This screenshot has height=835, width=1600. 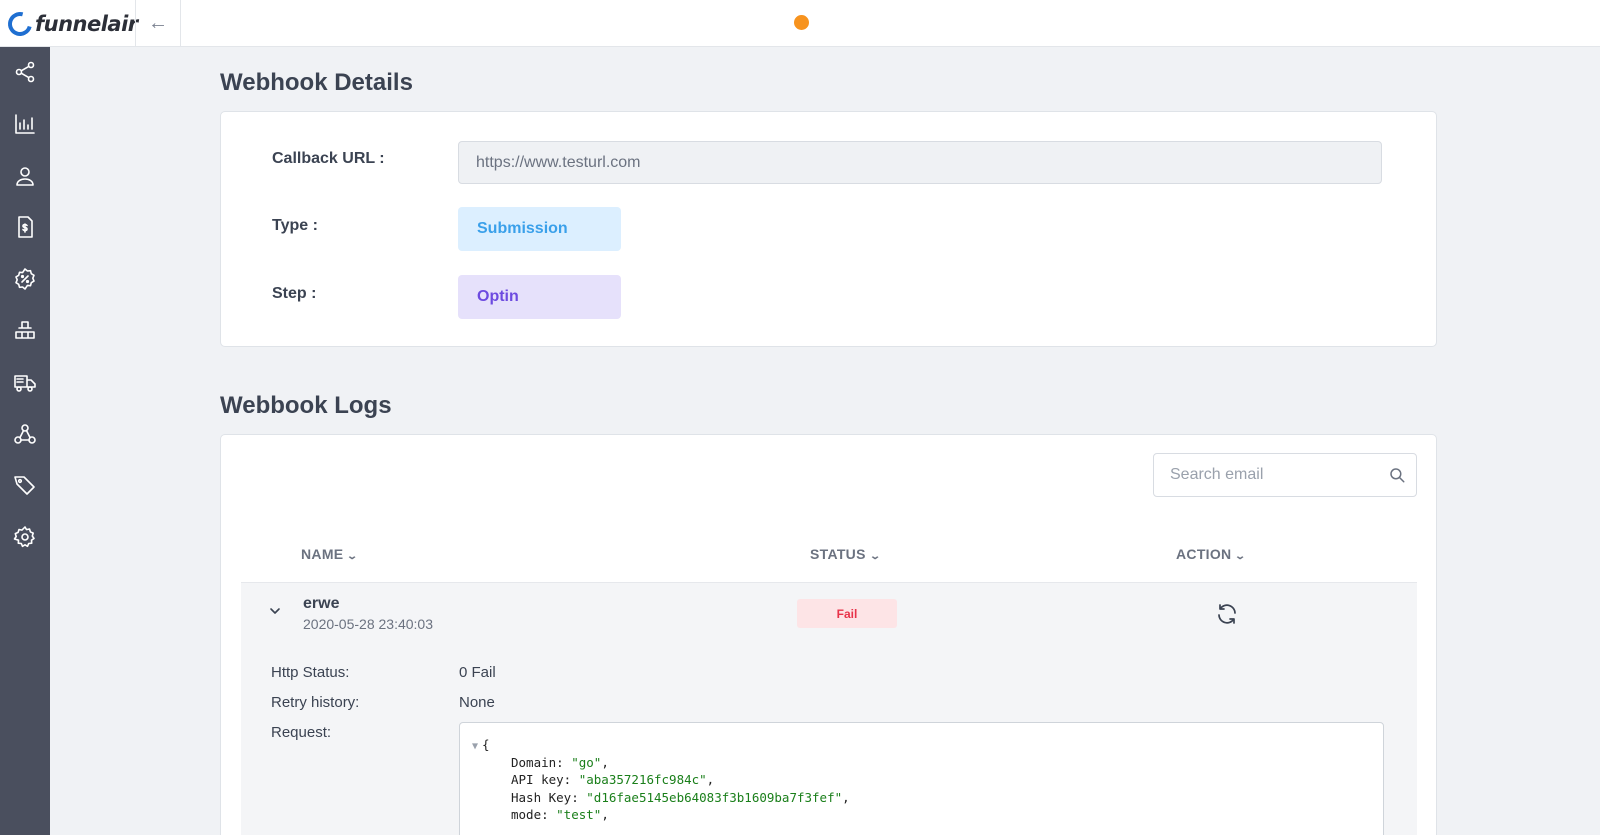 I want to click on arrow-left-icon: ←, so click(x=158, y=23).